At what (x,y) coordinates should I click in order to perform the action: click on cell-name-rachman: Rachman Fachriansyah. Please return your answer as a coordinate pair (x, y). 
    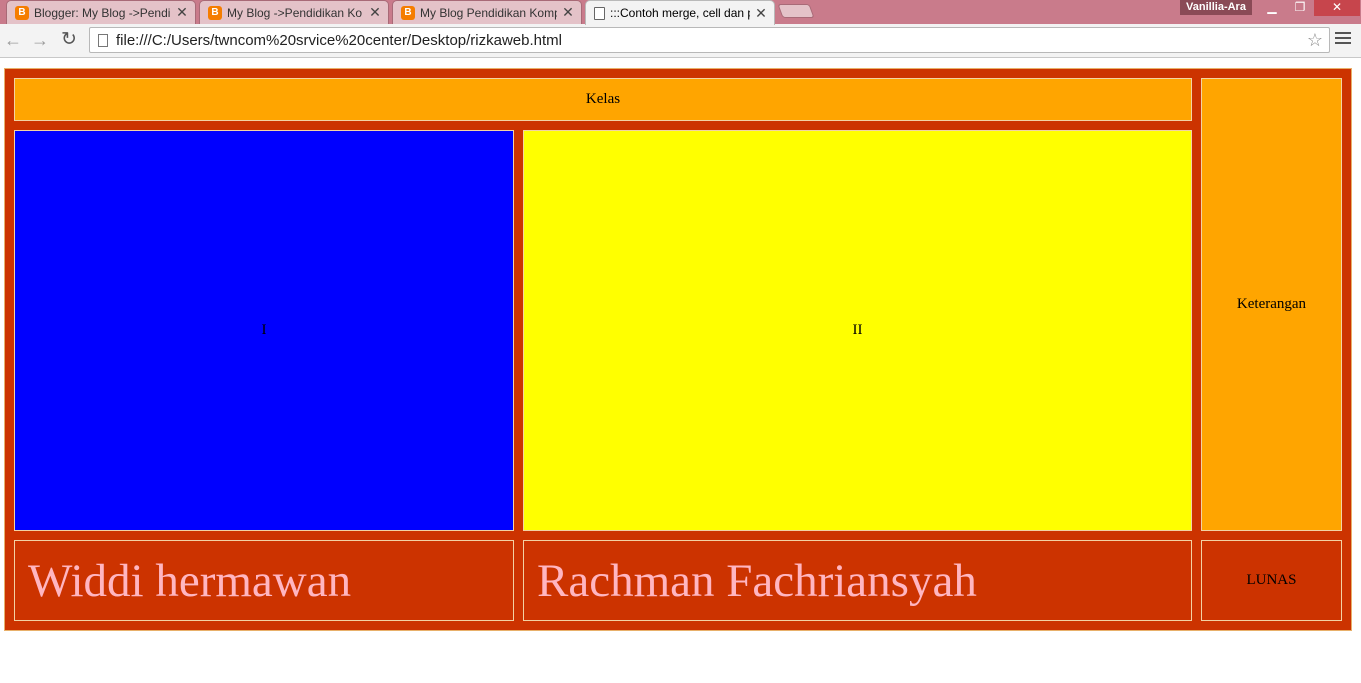
    Looking at the image, I should click on (857, 580).